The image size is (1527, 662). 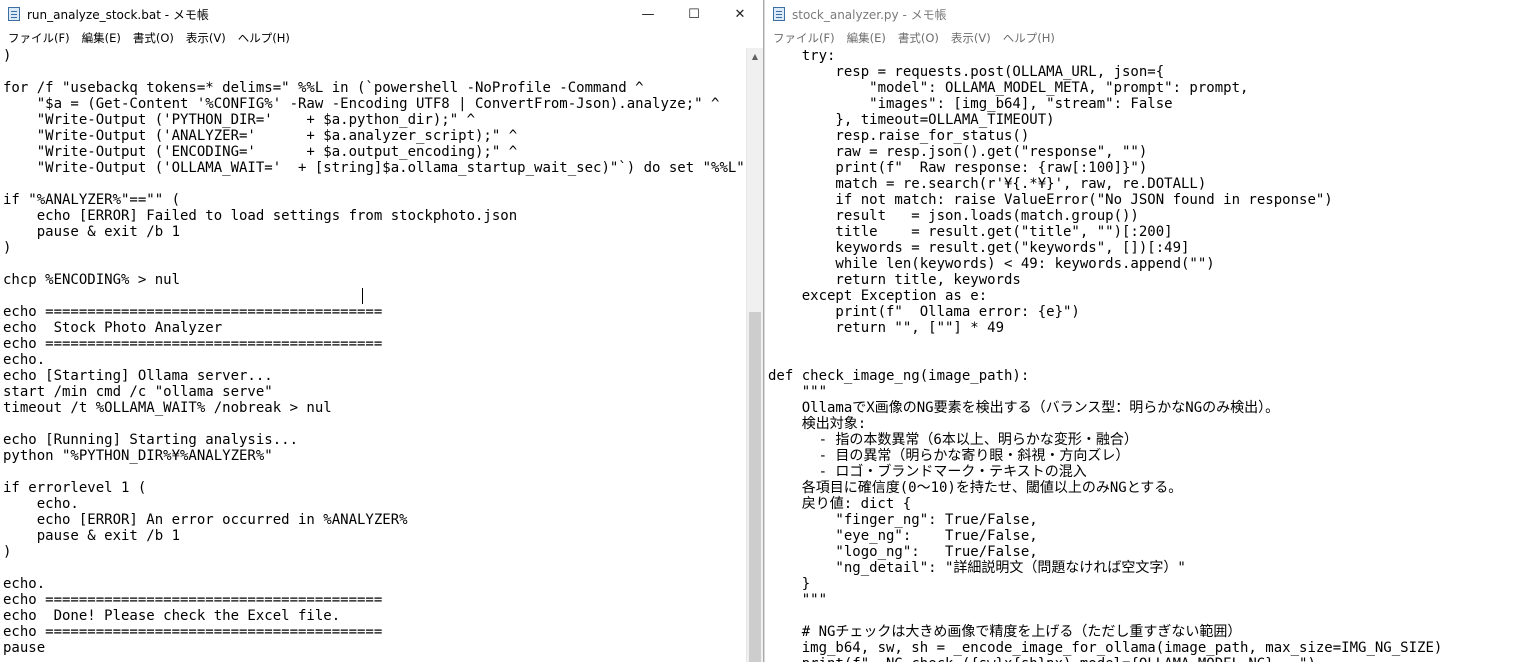 What do you see at coordinates (381, 38) in the screenshot?
I see `menu-bar: ファイル(F) 編集(E) 書式(O) 表示(V) ヘルプ(H)` at bounding box center [381, 38].